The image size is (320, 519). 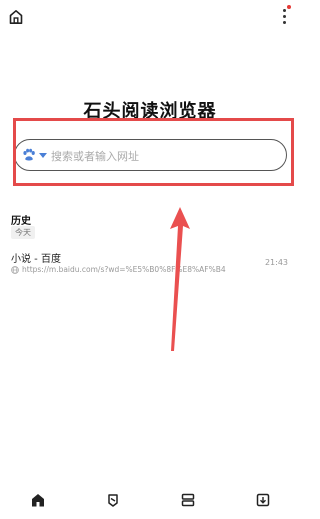 What do you see at coordinates (29, 154) in the screenshot?
I see `baidu-paw-icon` at bounding box center [29, 154].